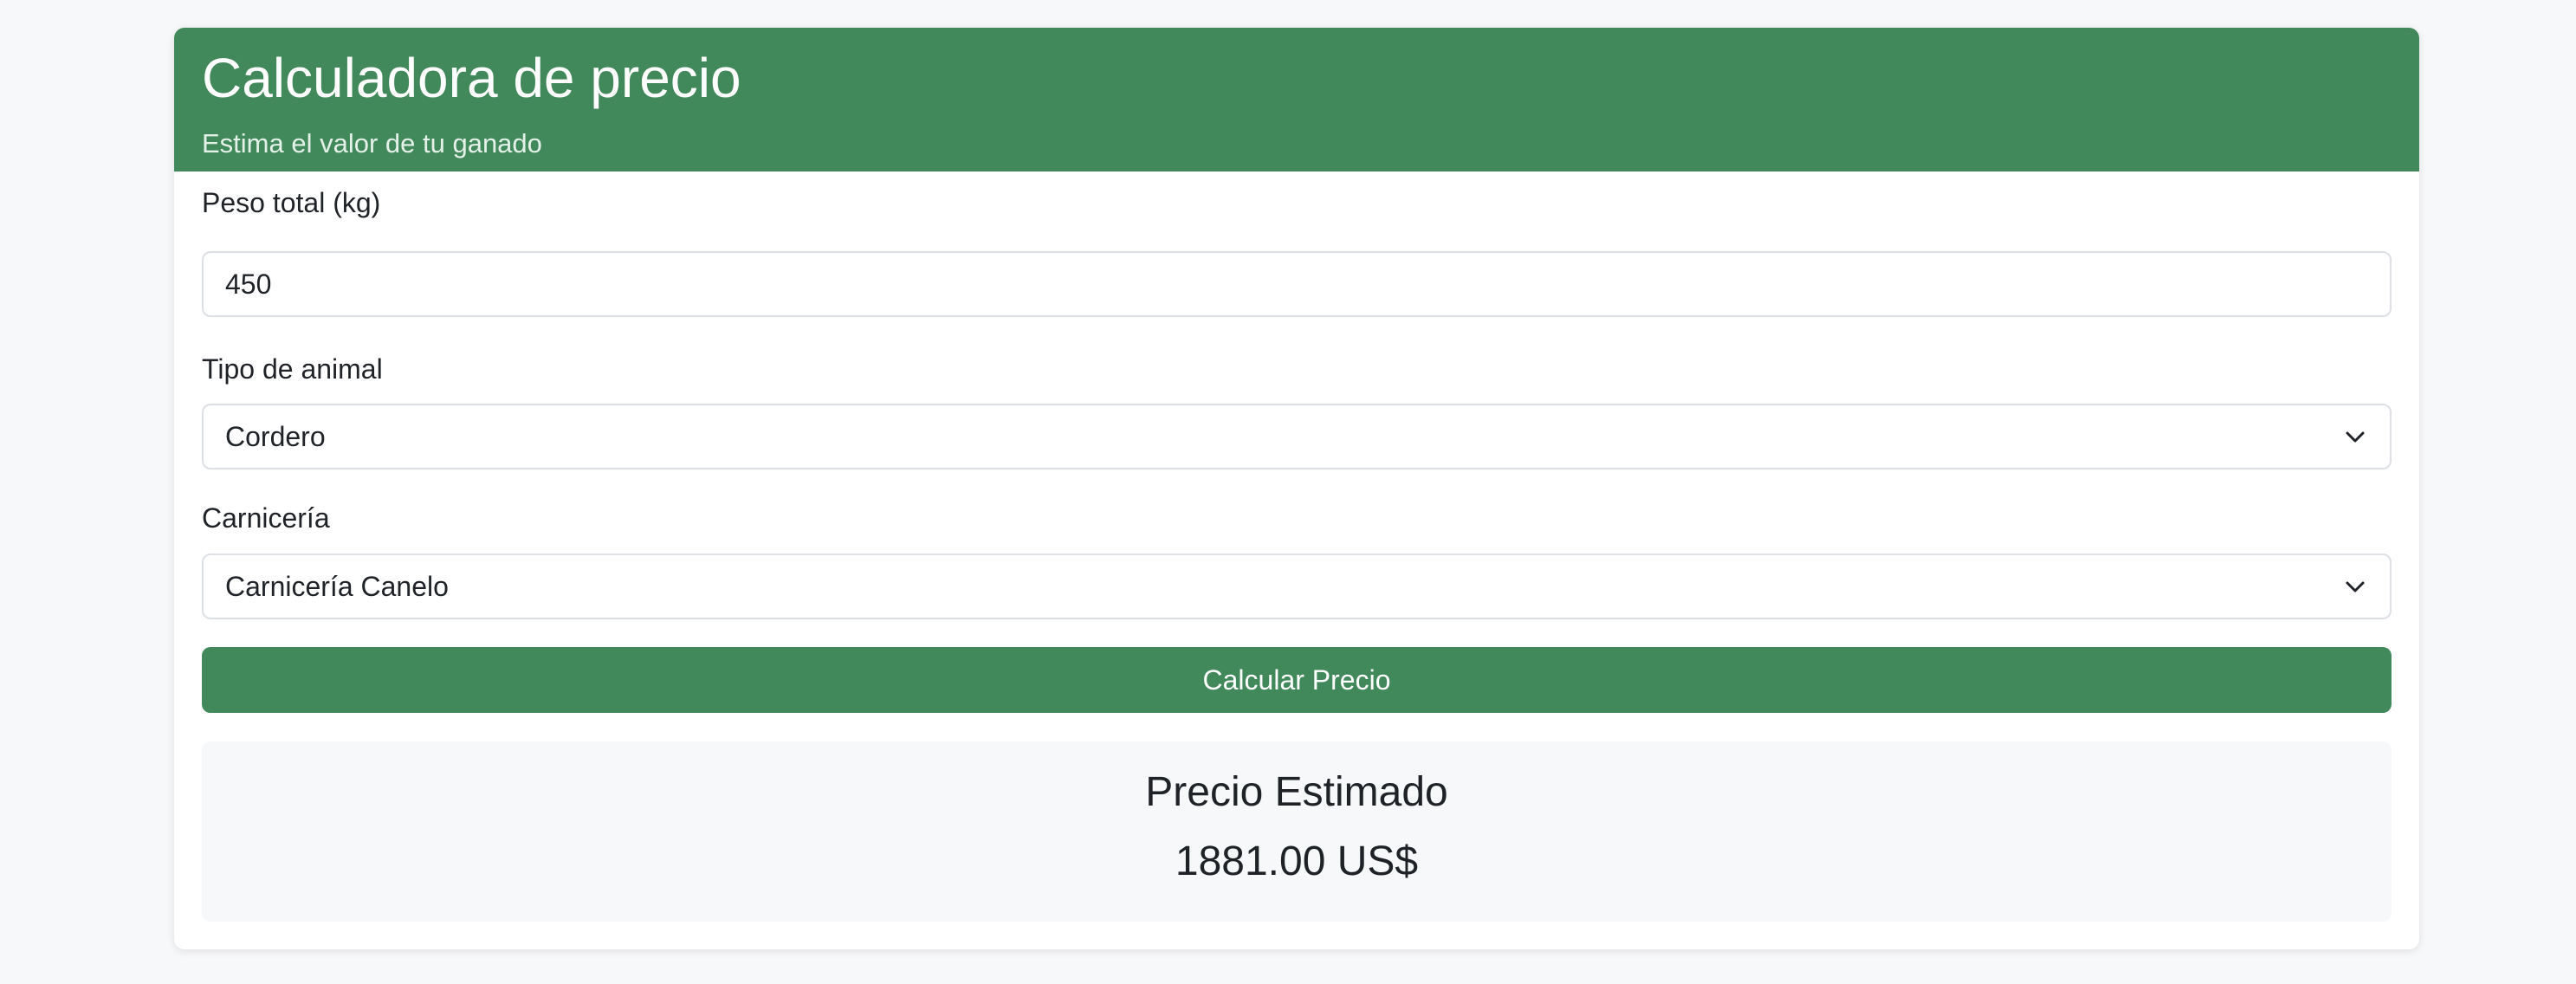  I want to click on animal-type-selected: Cordero, so click(275, 436).